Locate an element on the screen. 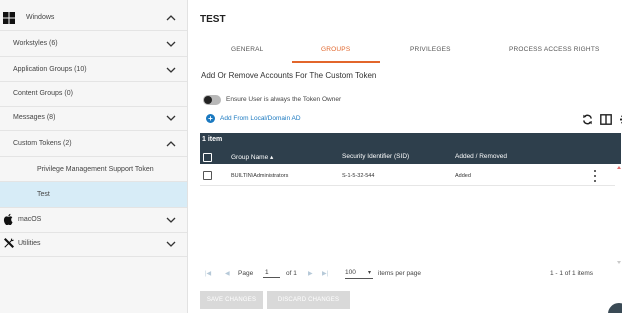 This screenshot has height=313, width=622. grid-scrollbar is located at coordinates (619, 216).